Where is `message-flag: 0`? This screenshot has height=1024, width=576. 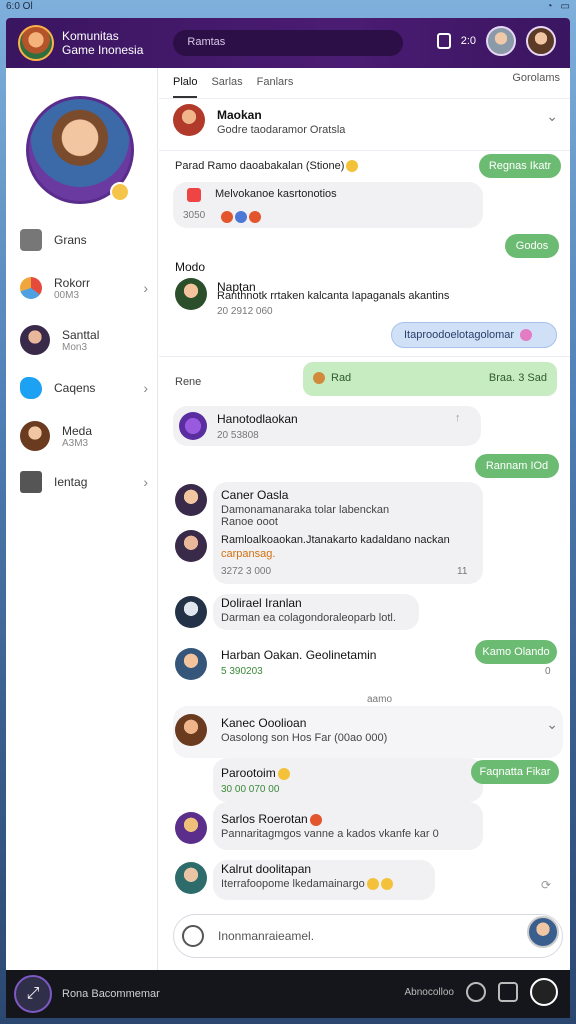
message-flag: 0 is located at coordinates (548, 671).